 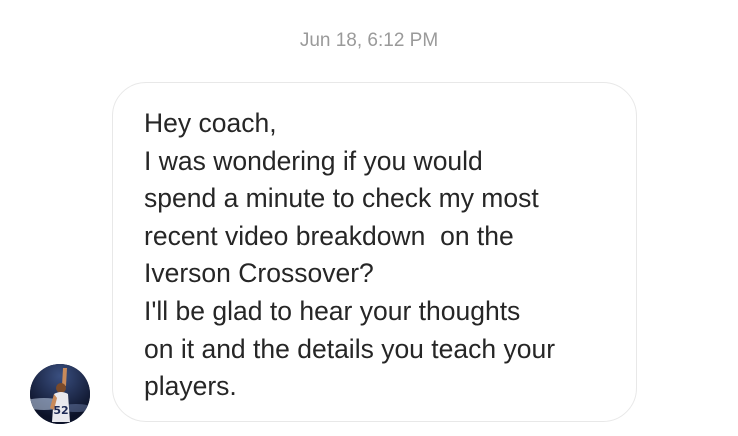 What do you see at coordinates (369, 40) in the screenshot?
I see `message-timestamp: Jun 18, 6:12 PM` at bounding box center [369, 40].